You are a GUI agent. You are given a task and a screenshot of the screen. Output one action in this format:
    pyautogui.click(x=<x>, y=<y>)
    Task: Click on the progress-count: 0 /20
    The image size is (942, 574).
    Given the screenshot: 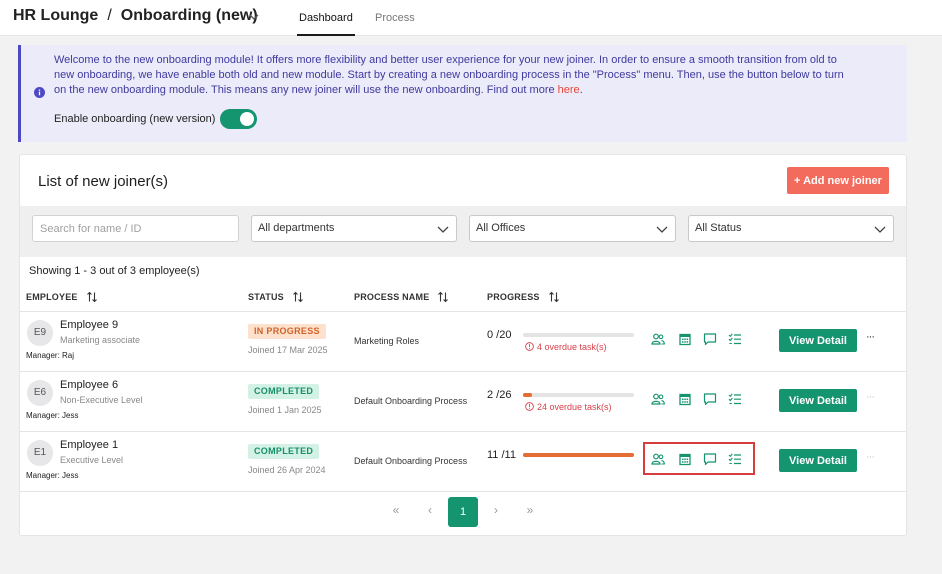 What is the action you would take?
    pyautogui.click(x=499, y=335)
    